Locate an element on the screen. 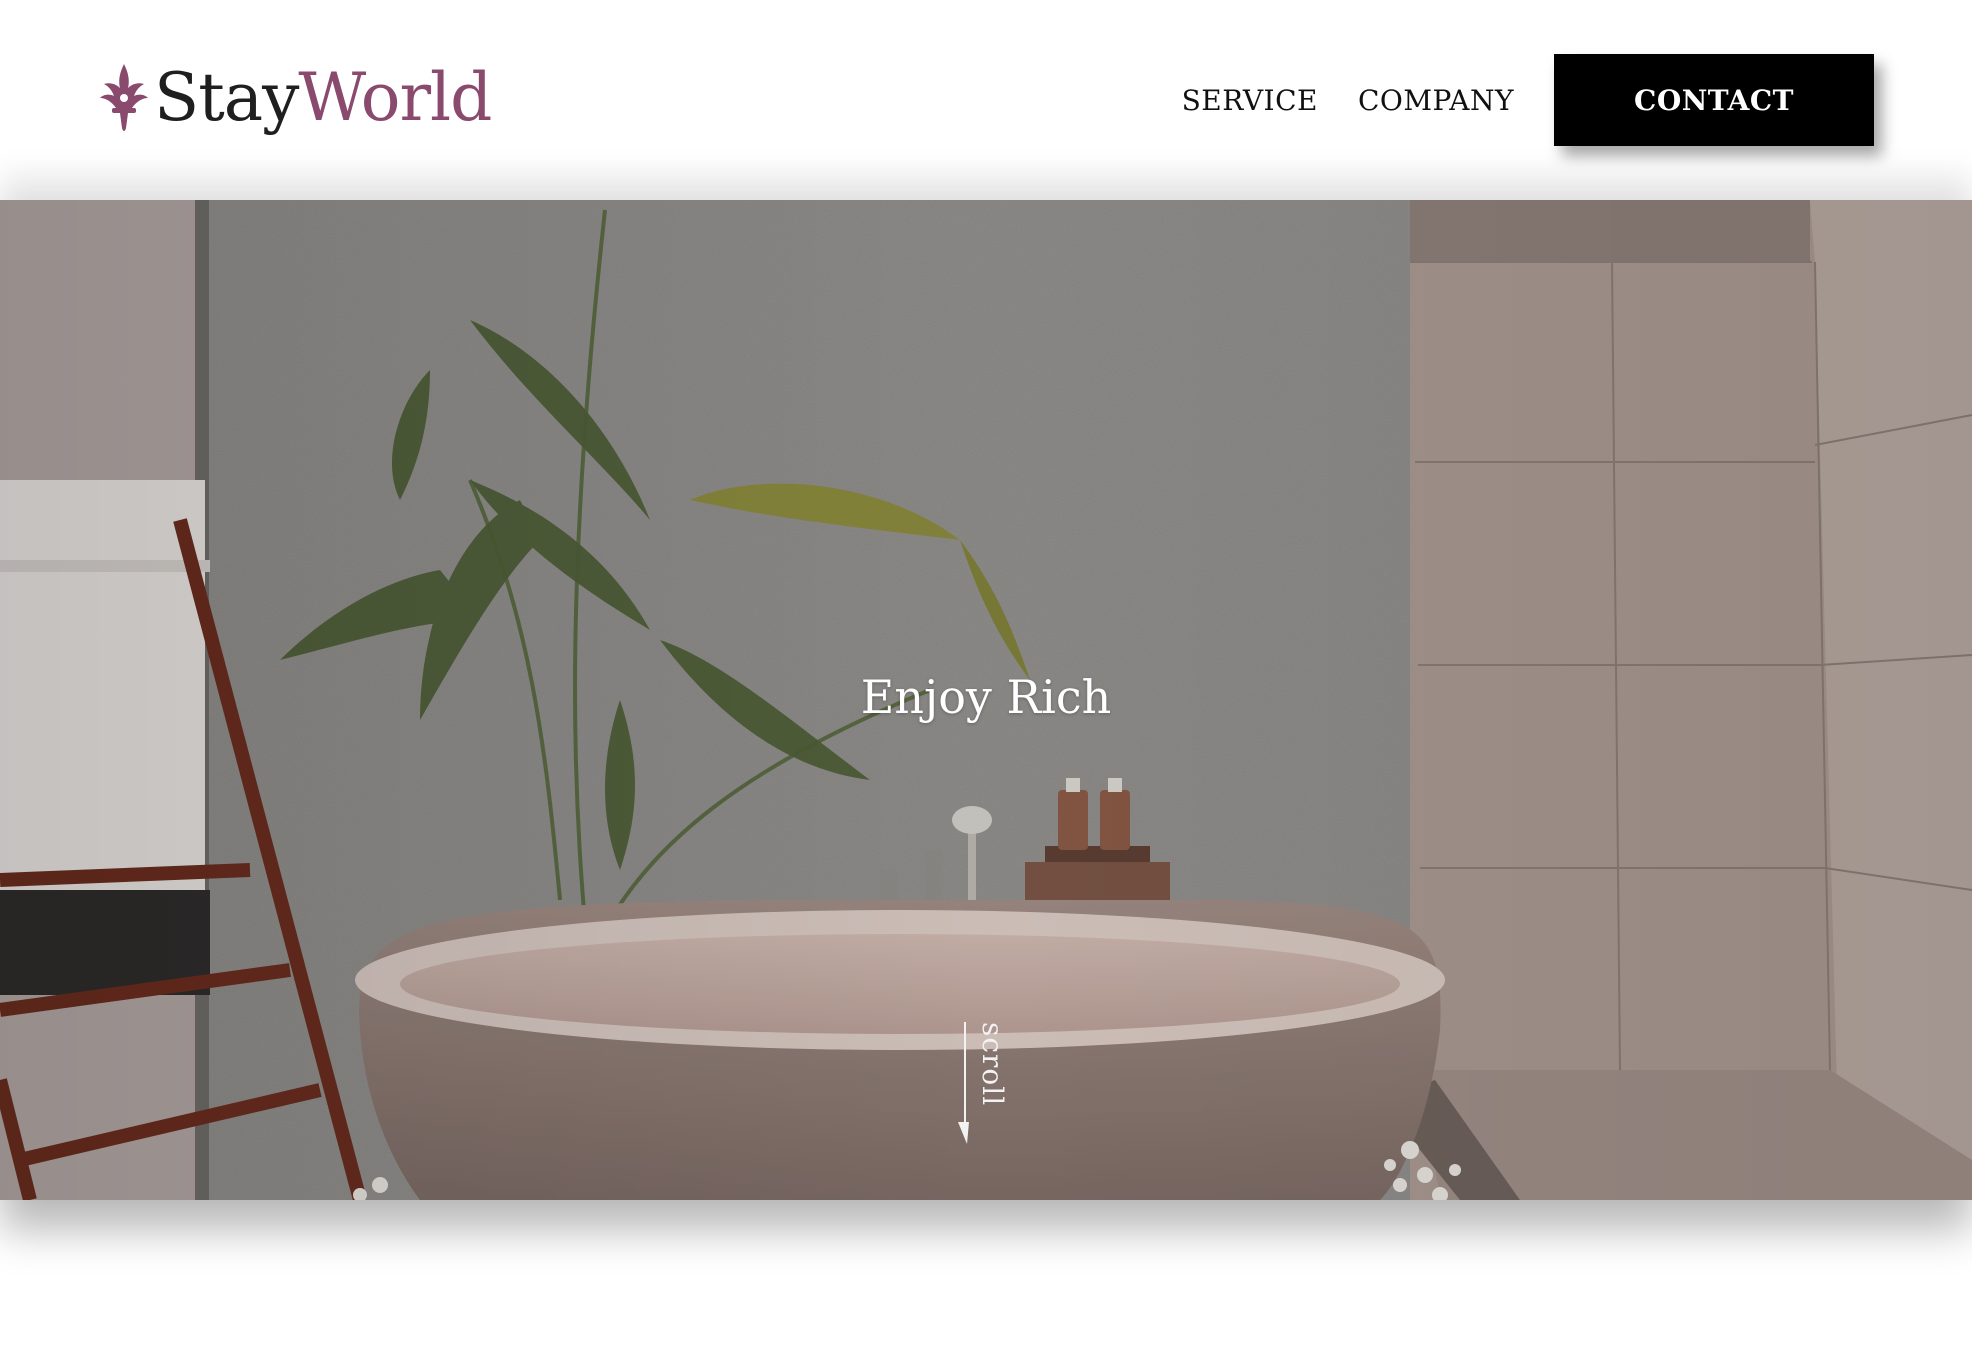  site-header: StayWorld SERVICE COMPANY CONTACT is located at coordinates (986, 100).